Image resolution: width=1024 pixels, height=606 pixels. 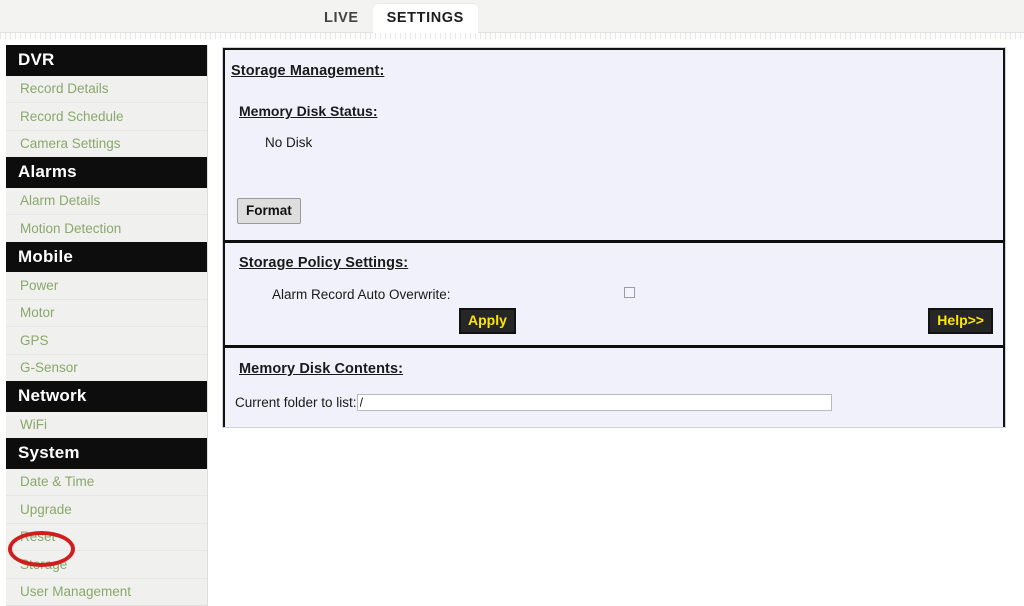 What do you see at coordinates (106, 592) in the screenshot?
I see `sidebar-item-user-management: User Management` at bounding box center [106, 592].